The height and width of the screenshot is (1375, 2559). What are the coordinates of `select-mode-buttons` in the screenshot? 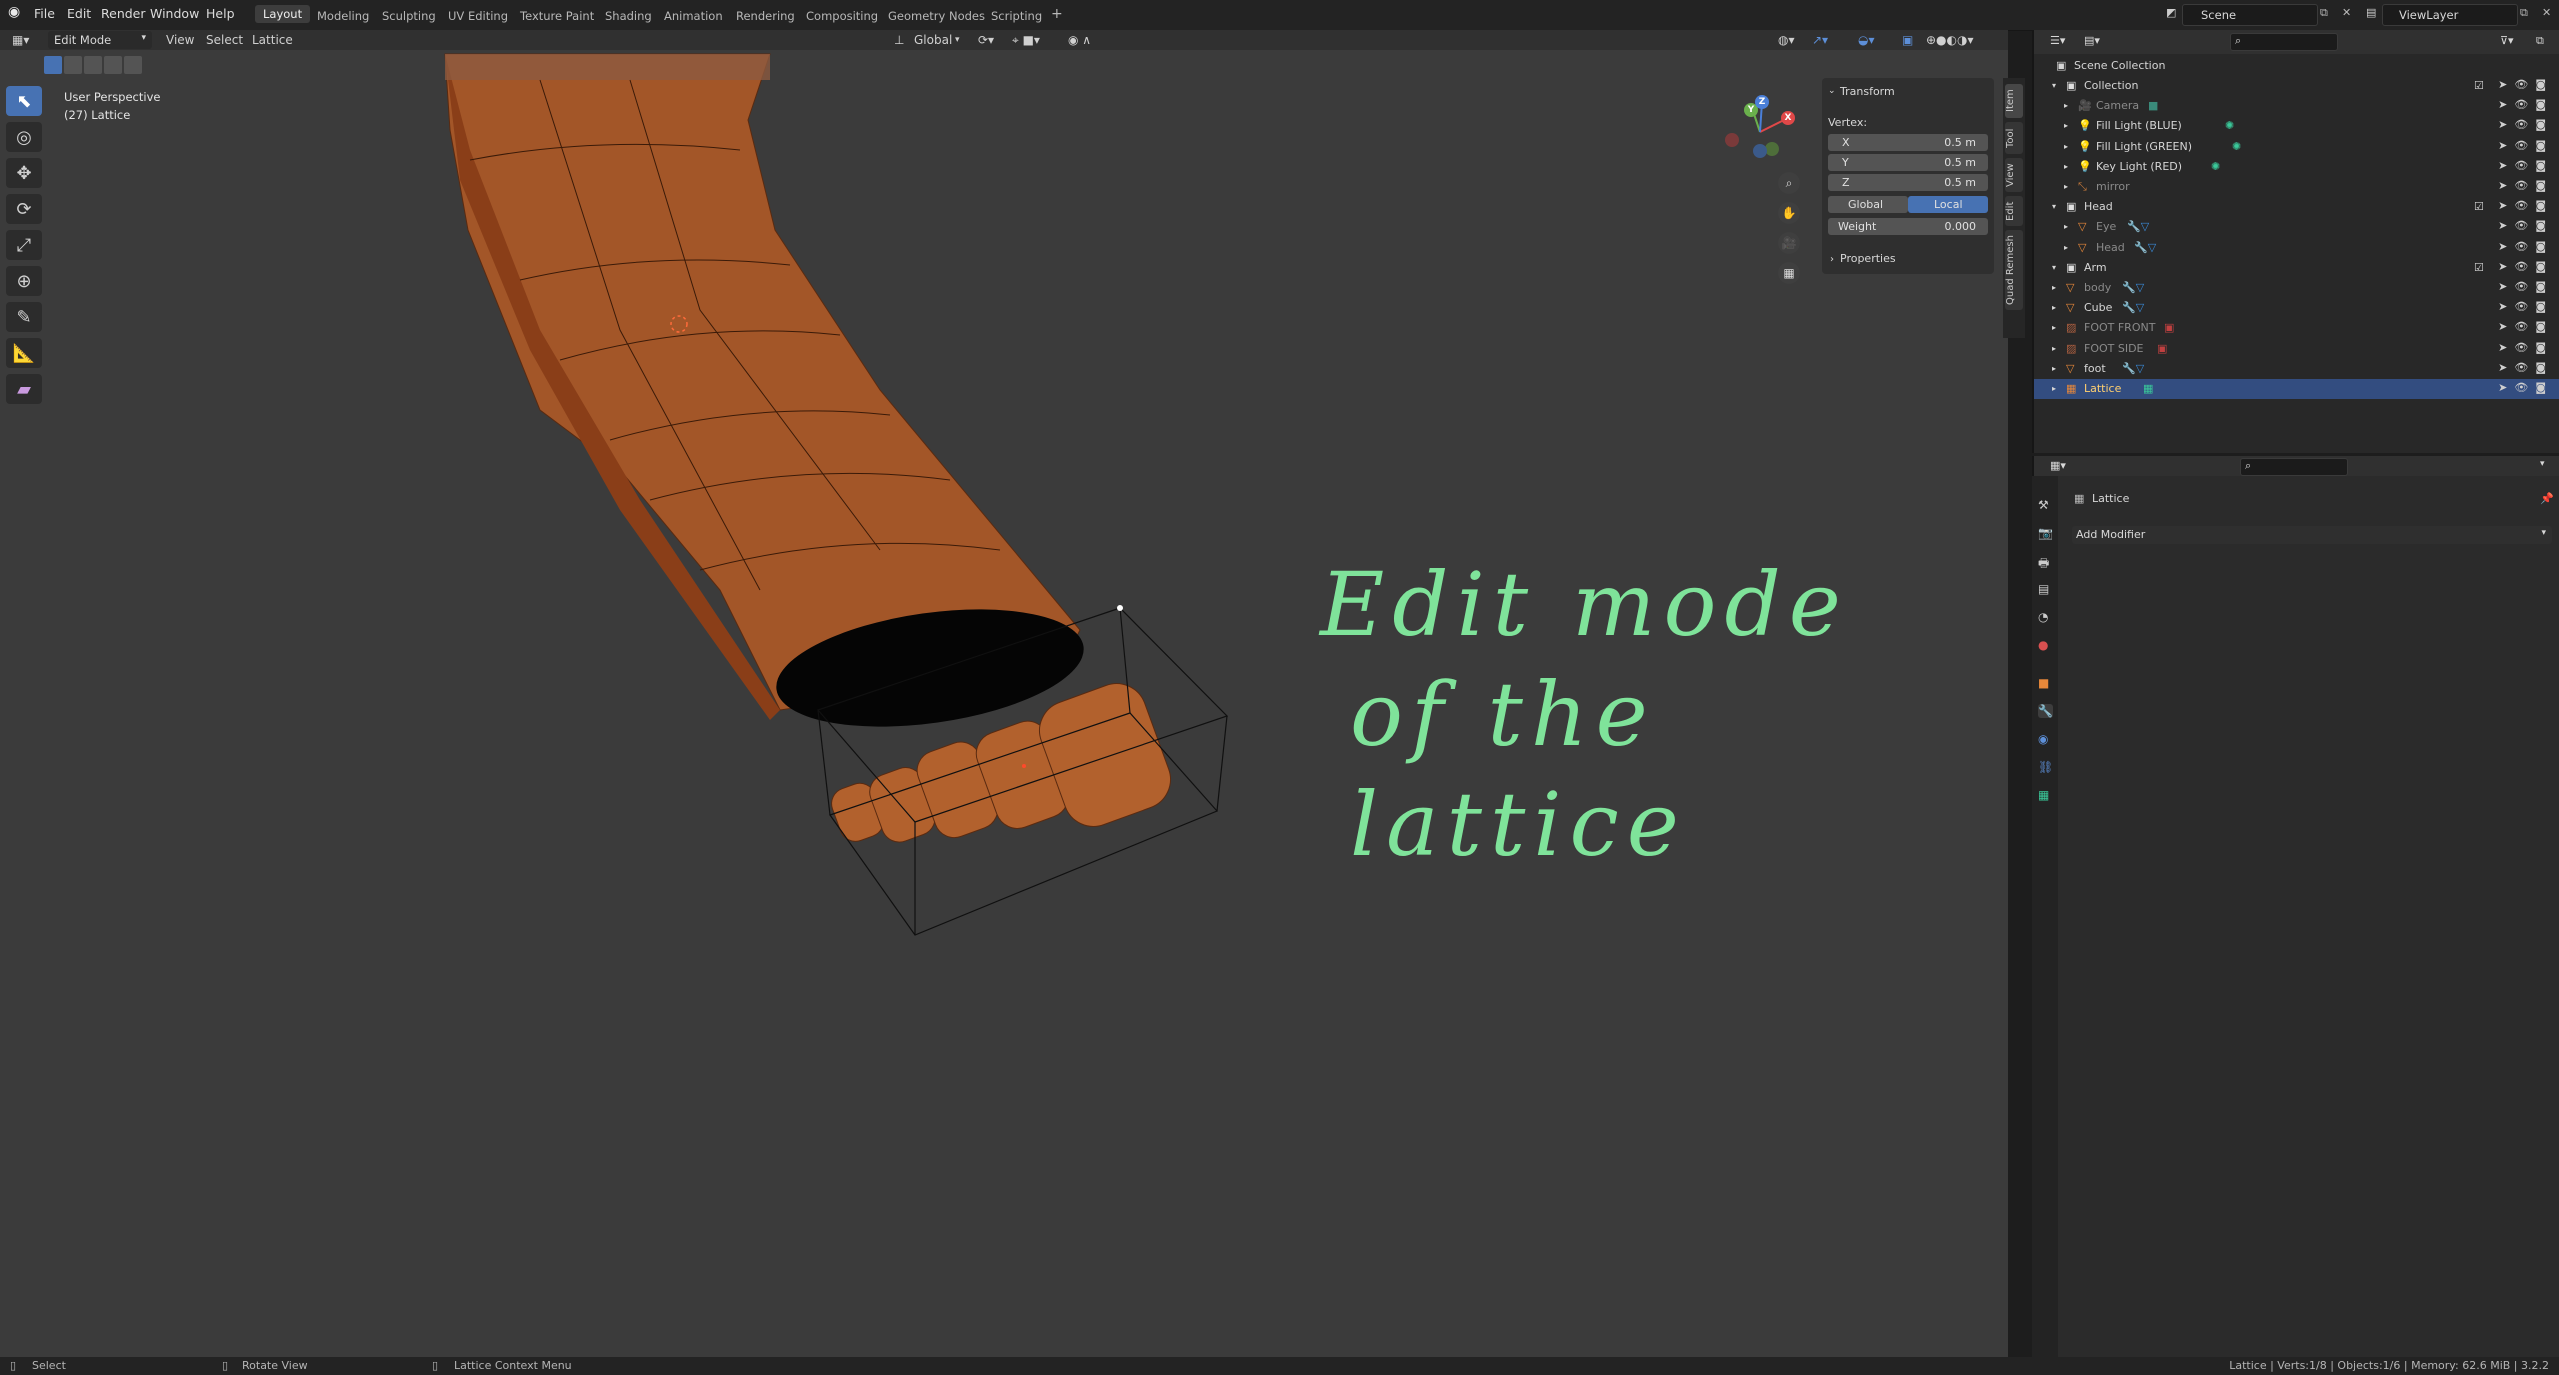 It's located at (93, 65).